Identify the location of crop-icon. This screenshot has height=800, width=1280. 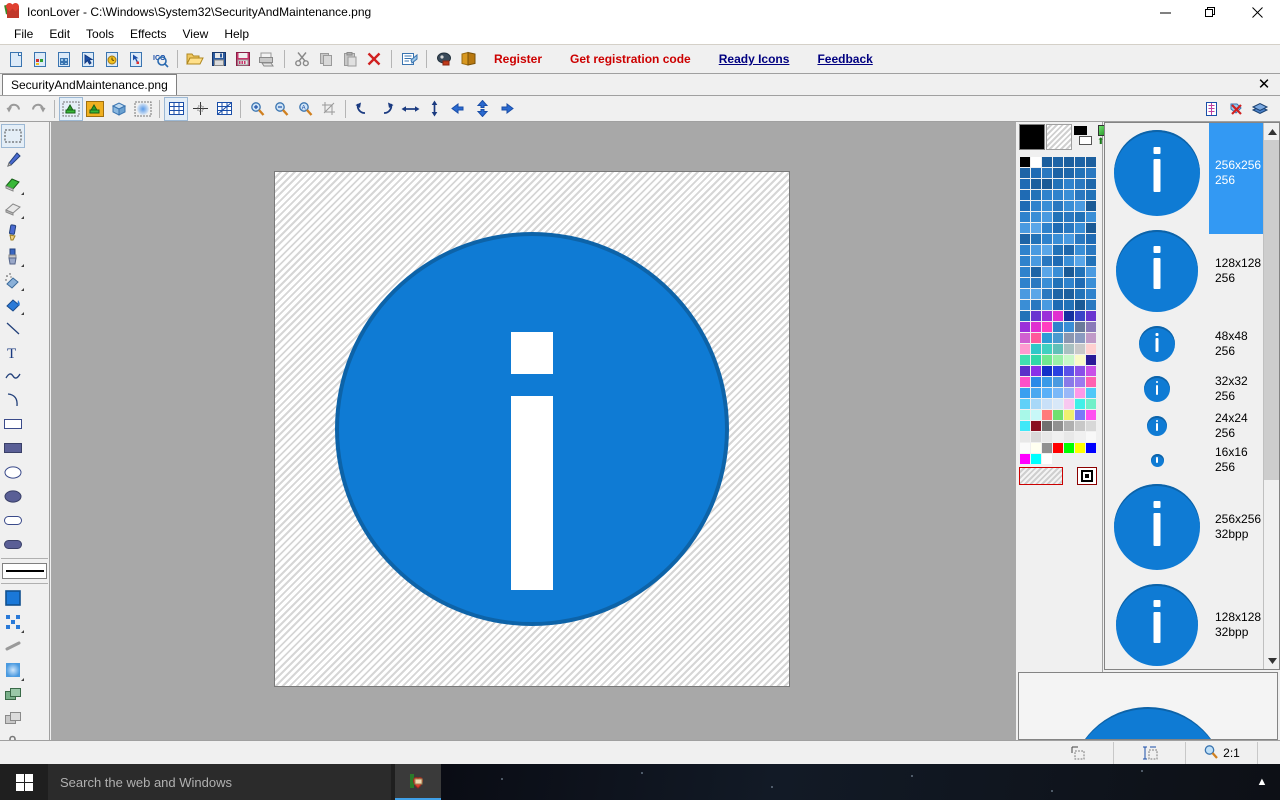
(329, 109).